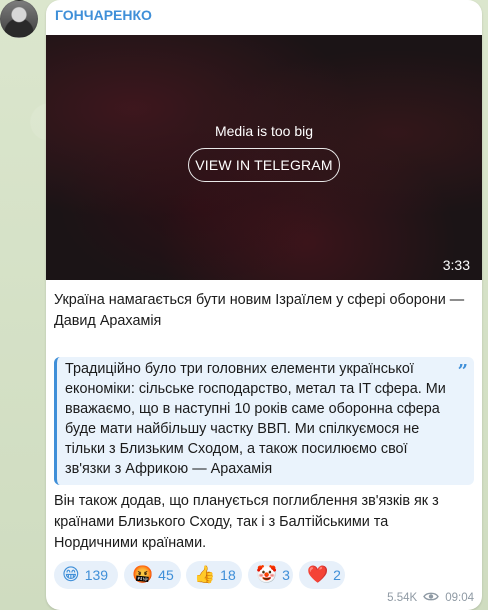 This screenshot has width=488, height=610. I want to click on reaction-count: 3, so click(286, 575).